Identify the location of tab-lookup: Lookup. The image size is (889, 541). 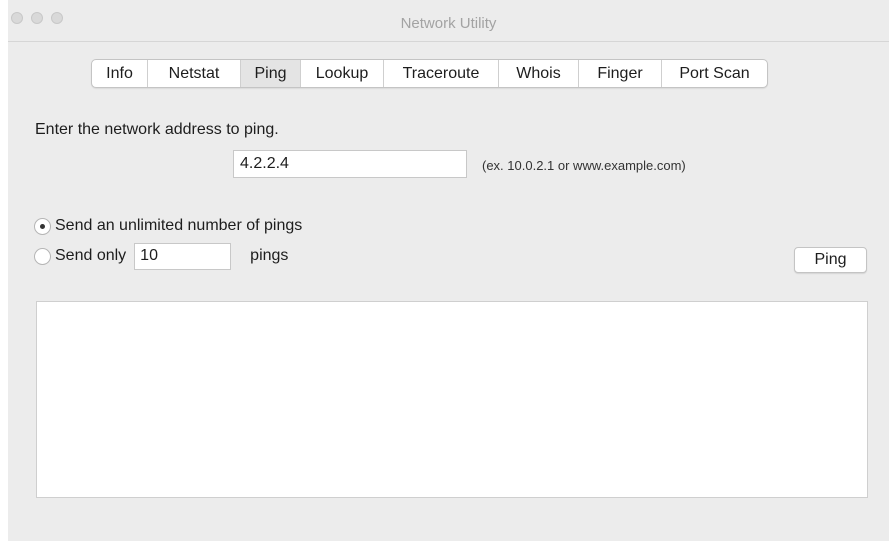
(342, 73).